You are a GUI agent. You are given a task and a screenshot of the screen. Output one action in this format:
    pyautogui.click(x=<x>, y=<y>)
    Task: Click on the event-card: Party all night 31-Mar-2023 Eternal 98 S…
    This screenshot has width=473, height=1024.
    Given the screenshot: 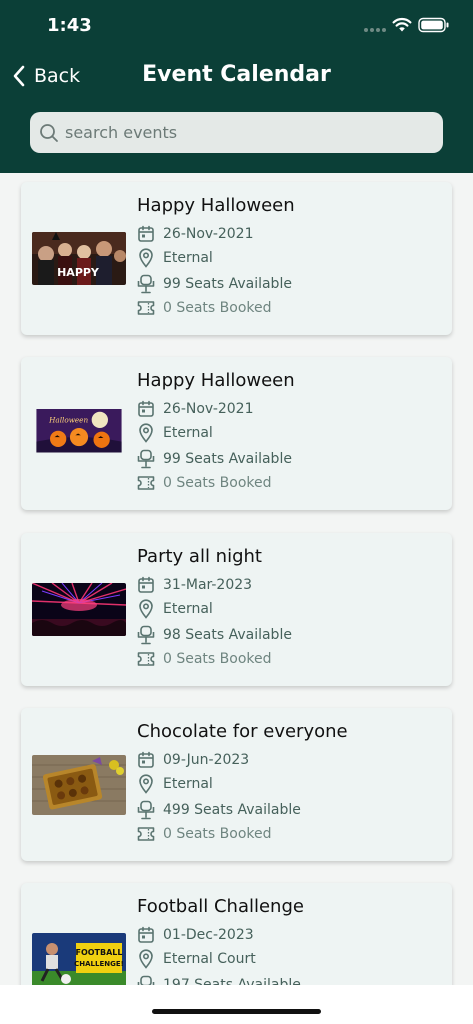 What is the action you would take?
    pyautogui.click(x=236, y=609)
    